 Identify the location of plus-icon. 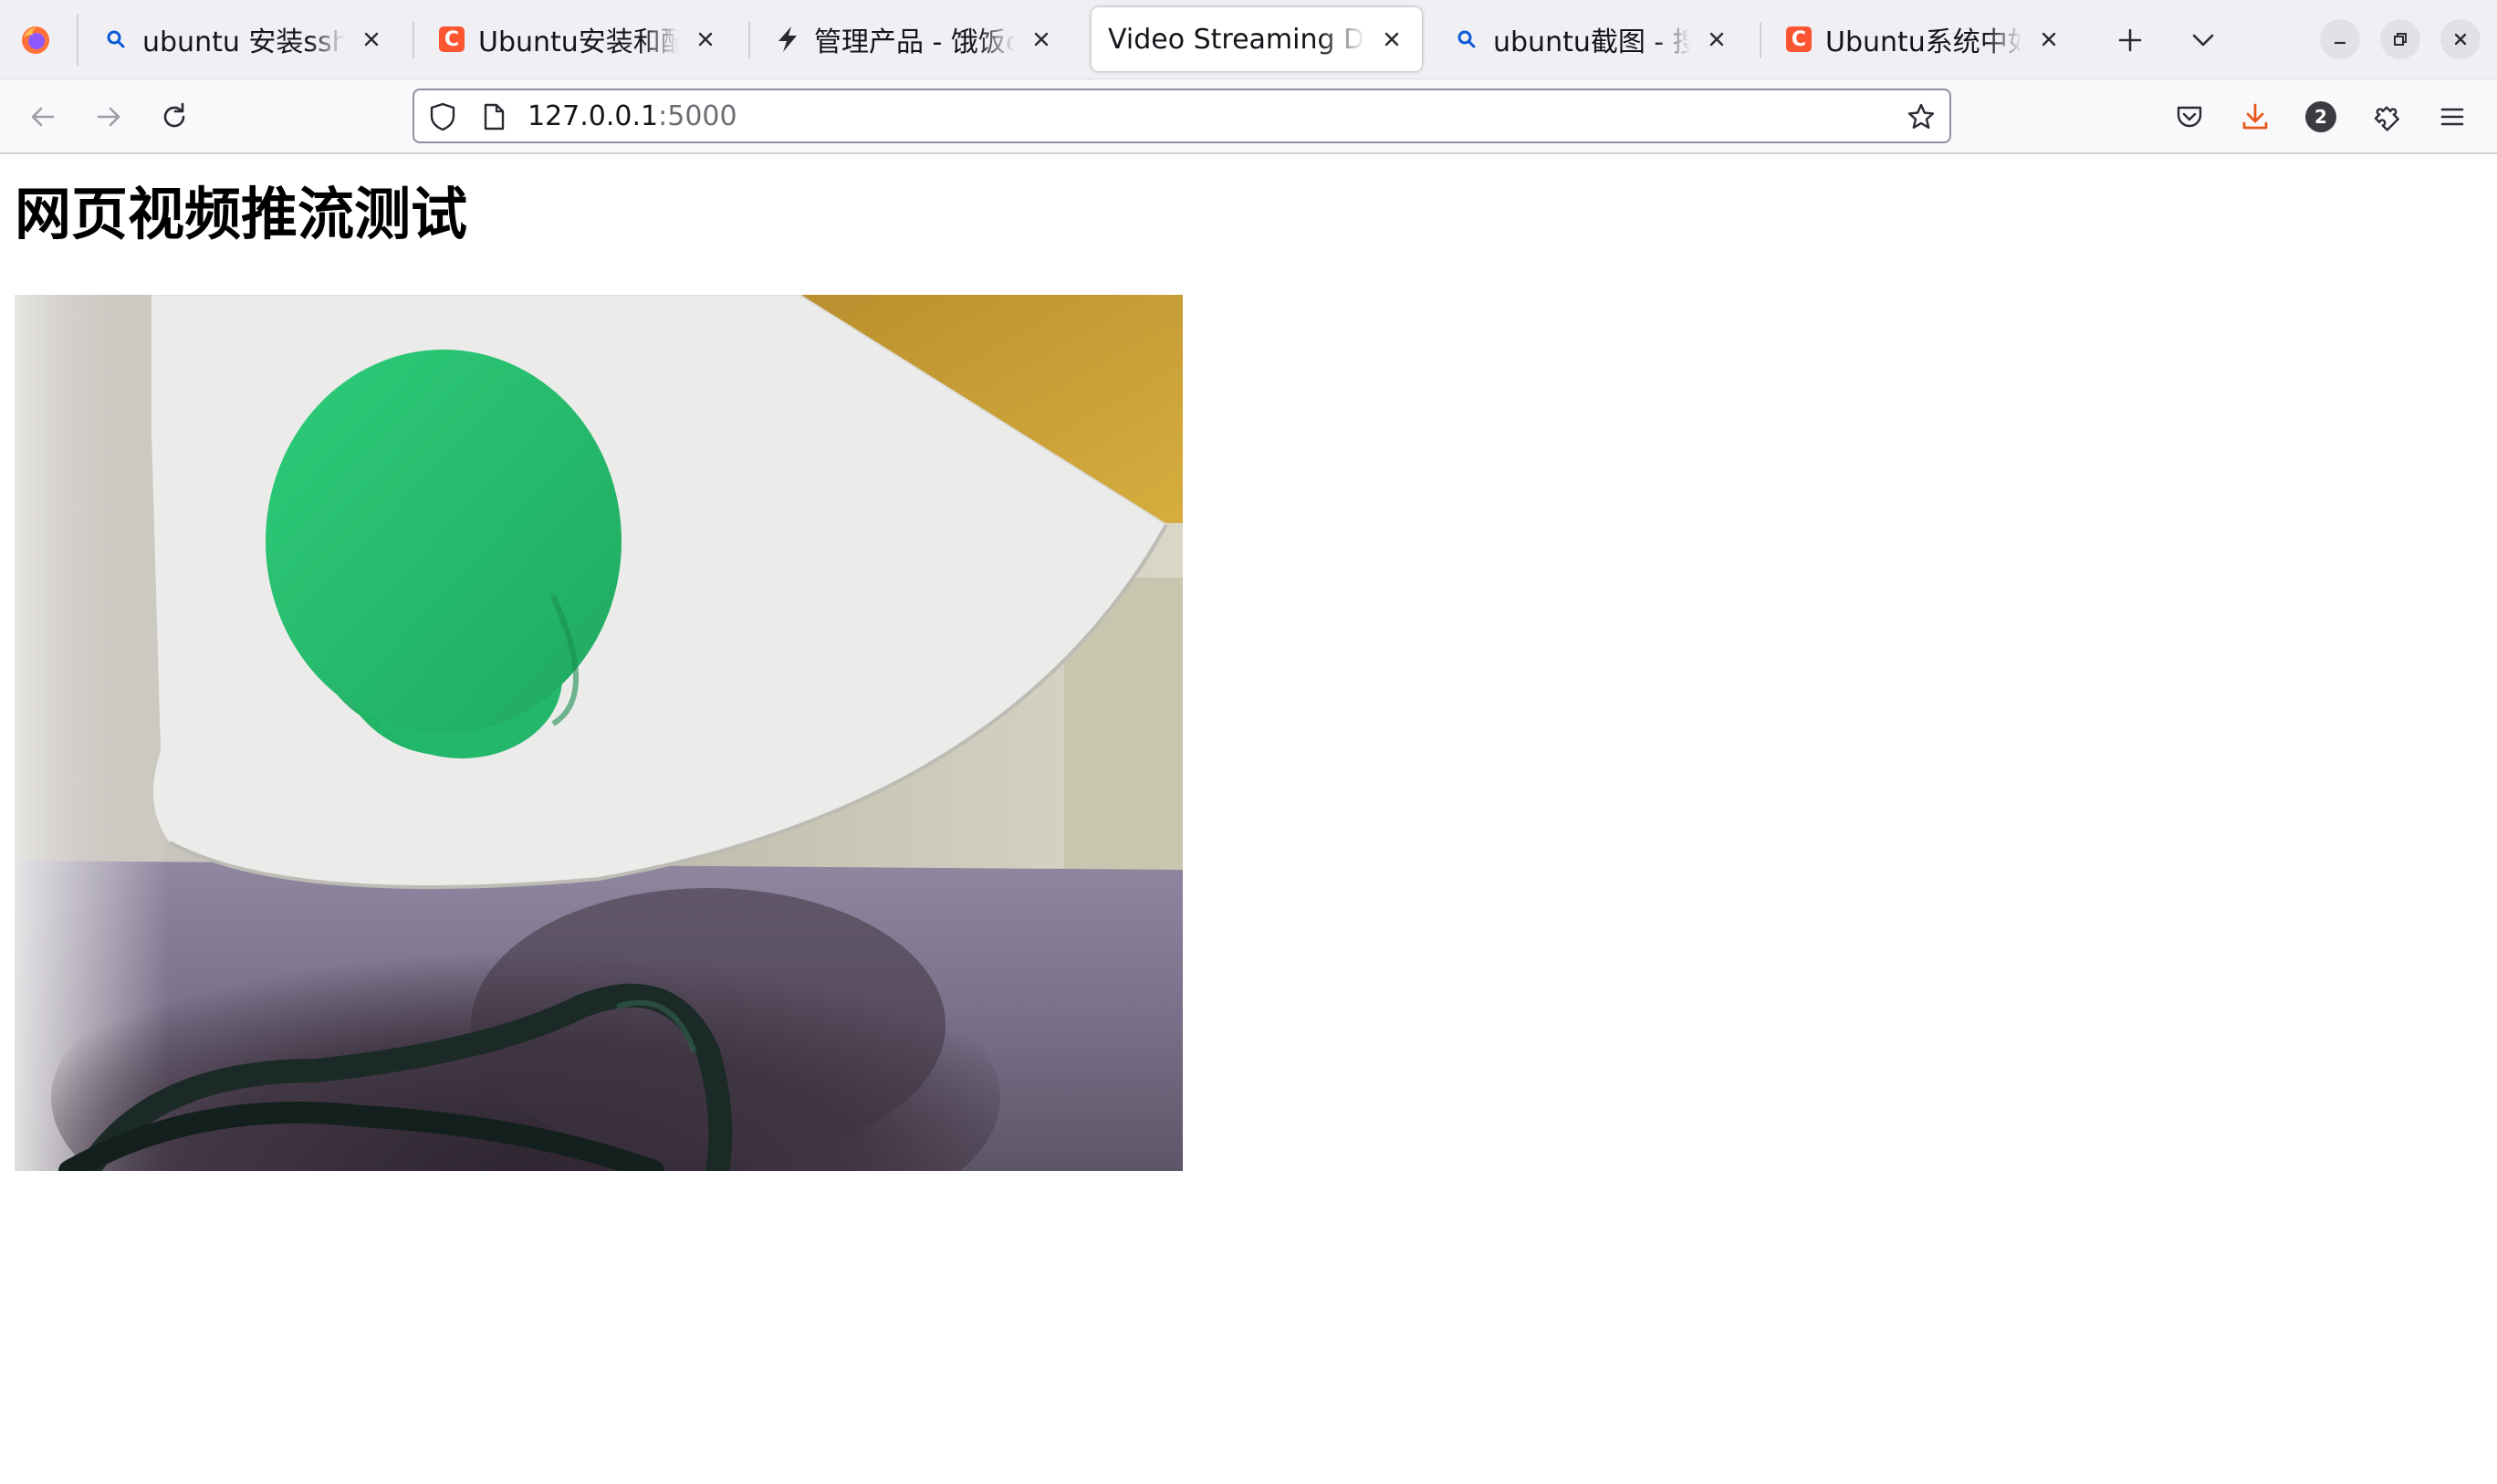
(2130, 40).